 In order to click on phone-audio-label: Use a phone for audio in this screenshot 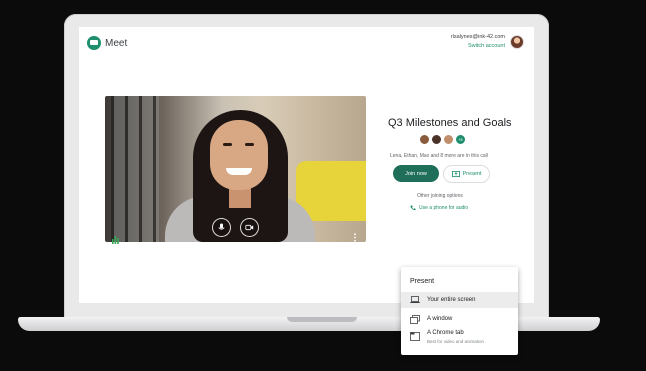, I will do `click(444, 208)`.